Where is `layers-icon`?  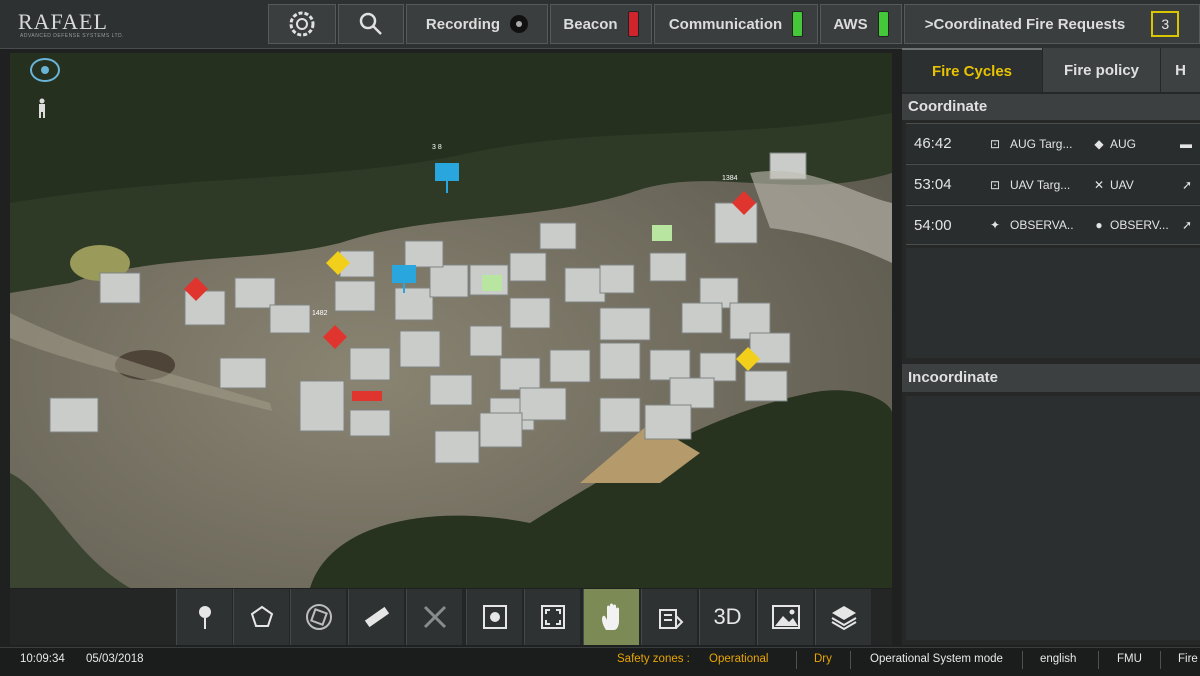 layers-icon is located at coordinates (843, 618).